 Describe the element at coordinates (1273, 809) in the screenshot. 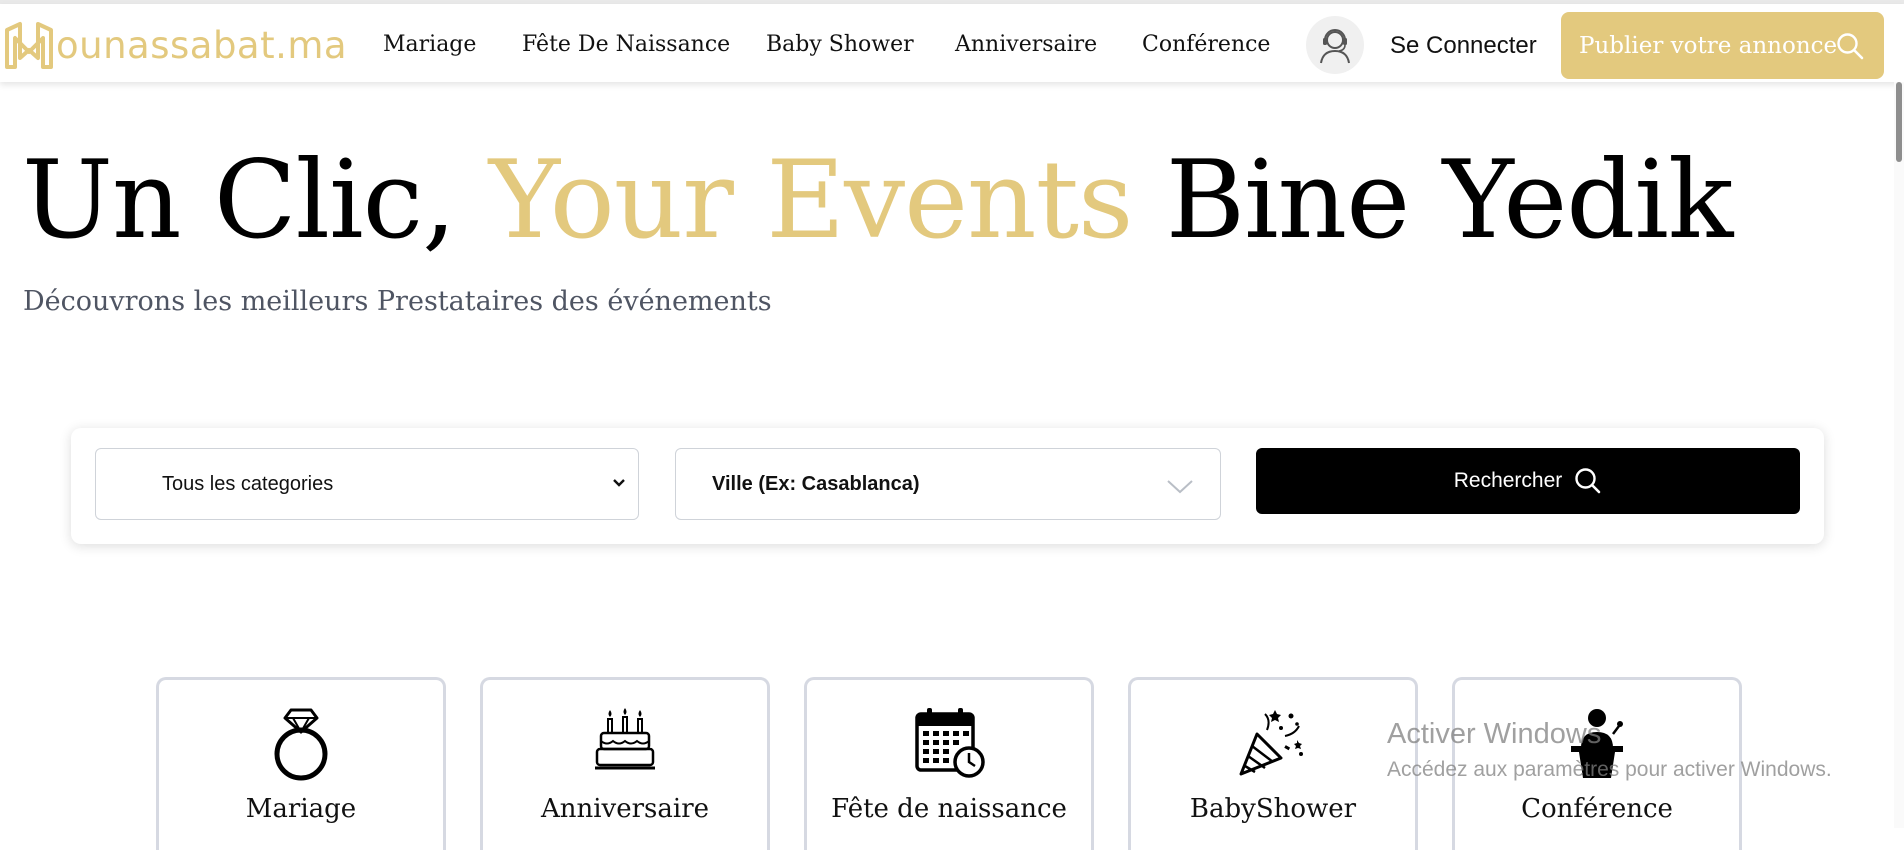

I see `category-label: BabyShower` at that location.